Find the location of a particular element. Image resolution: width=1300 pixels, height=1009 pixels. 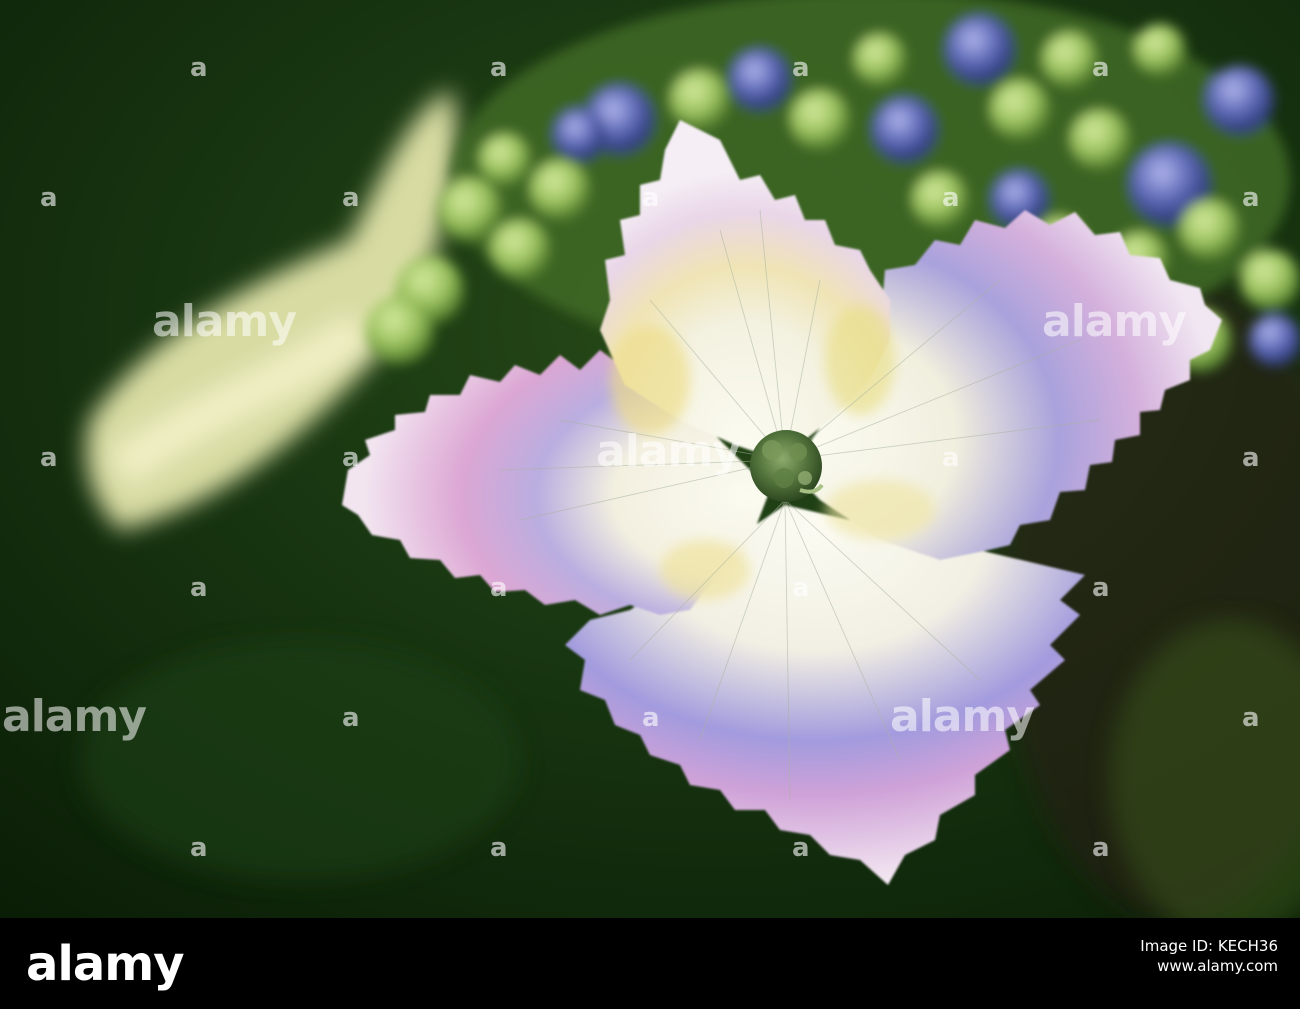

footer-bar: alamy Image ID: KECH36 www.alamy.com is located at coordinates (650, 963).